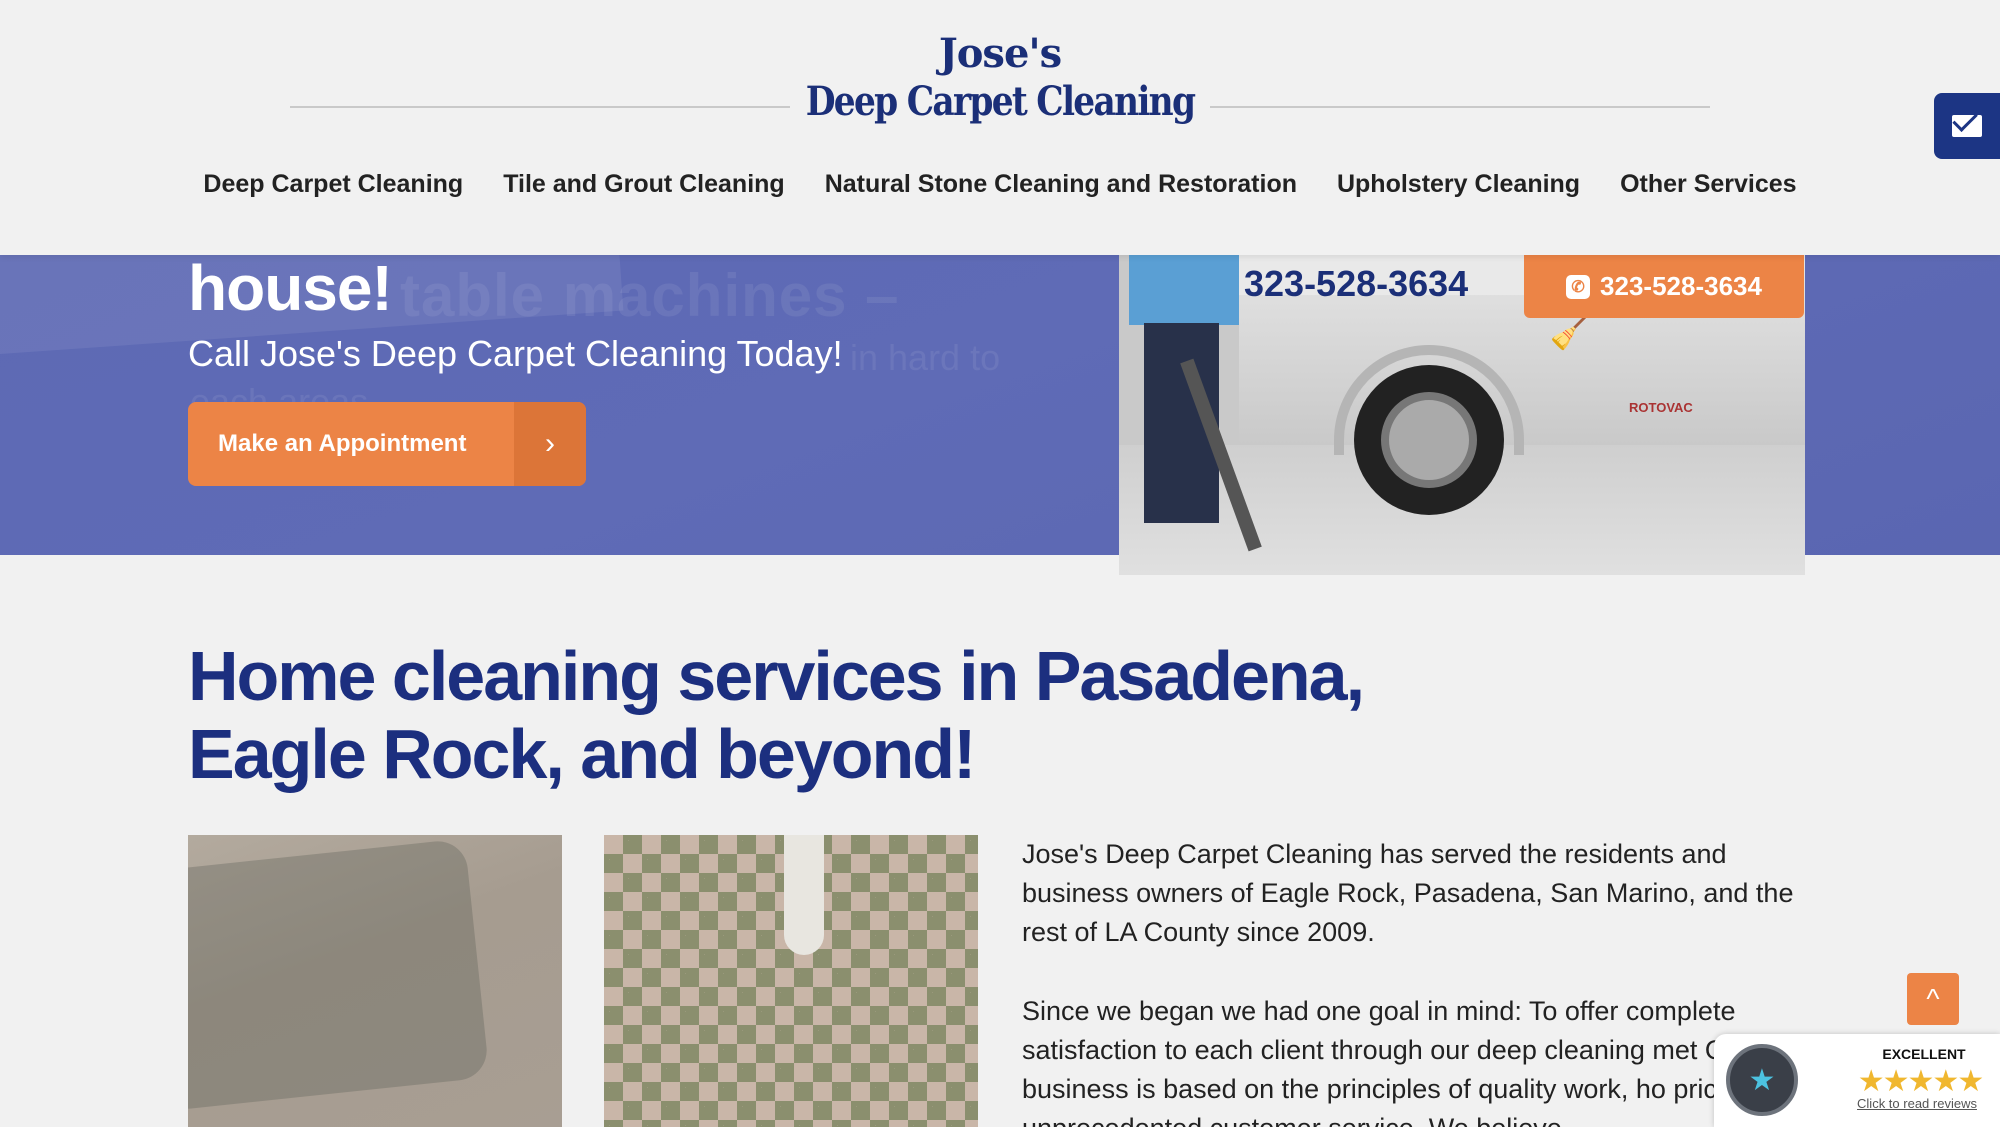  What do you see at coordinates (644, 184) in the screenshot?
I see `nav-tile-grout-cleaning: Tile and Grout Cleaning` at bounding box center [644, 184].